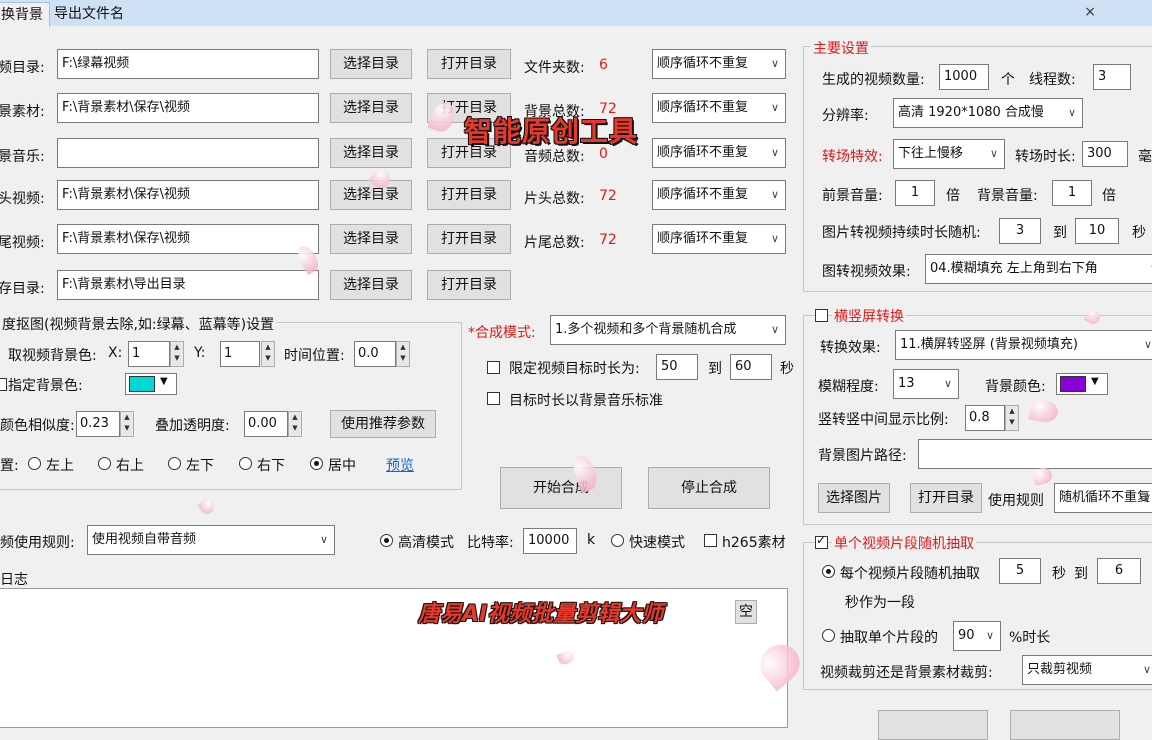  I want to click on close-icon: ×, so click(1090, 12).